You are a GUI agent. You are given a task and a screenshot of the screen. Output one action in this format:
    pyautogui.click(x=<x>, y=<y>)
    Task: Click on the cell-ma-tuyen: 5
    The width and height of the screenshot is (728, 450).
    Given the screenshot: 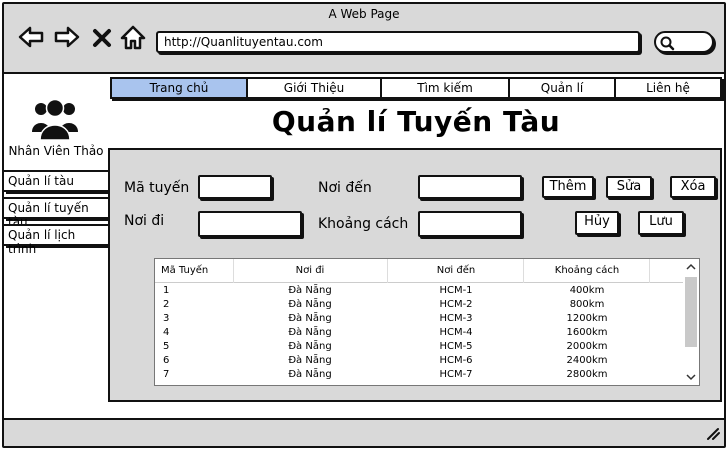 What is the action you would take?
    pyautogui.click(x=166, y=346)
    